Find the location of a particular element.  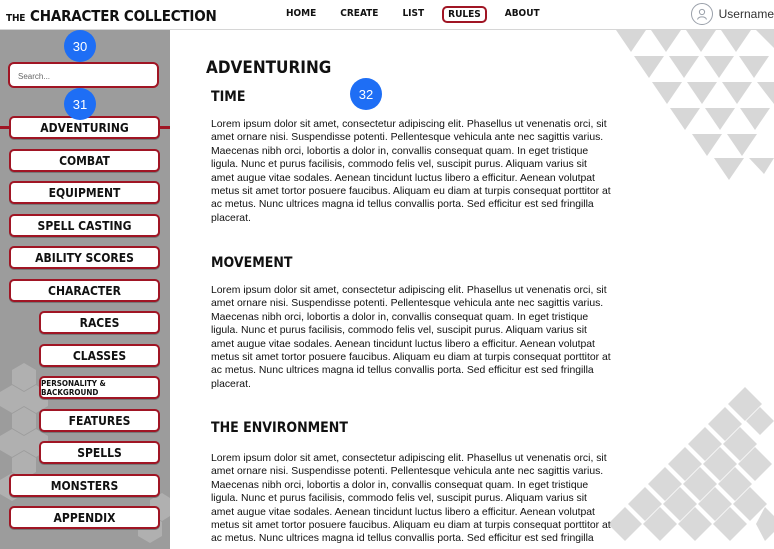

nav-rules: RULES is located at coordinates (464, 14).